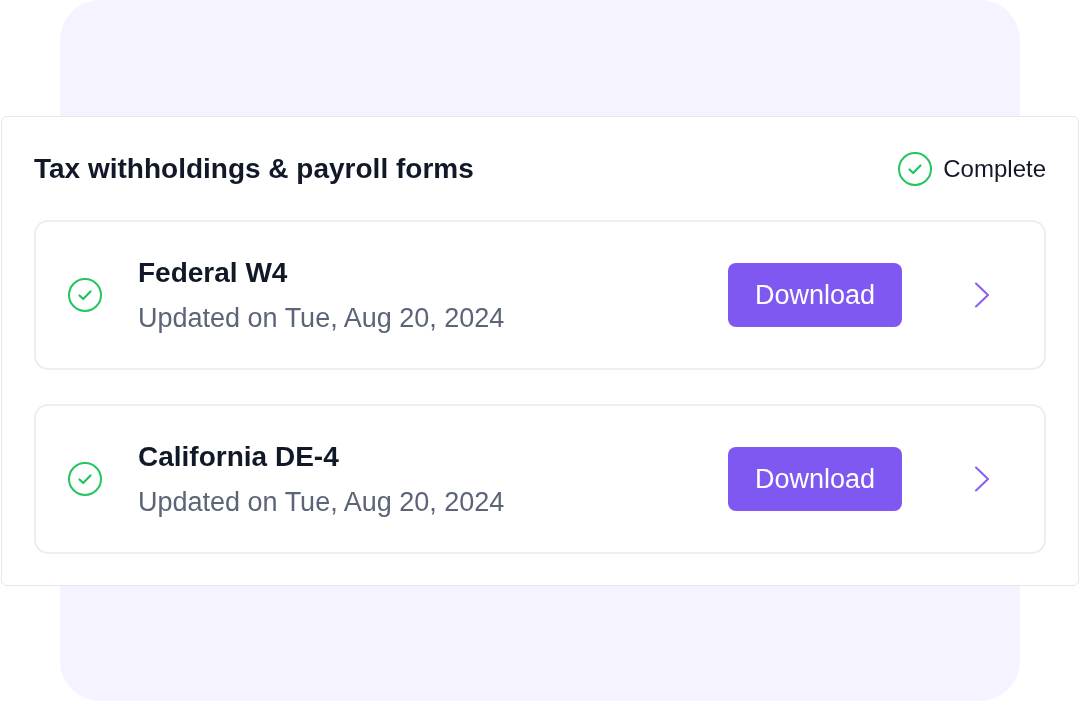 Image resolution: width=1080 pixels, height=701 pixels. What do you see at coordinates (254, 168) in the screenshot?
I see `card-title: Tax withholdings & payroll forms` at bounding box center [254, 168].